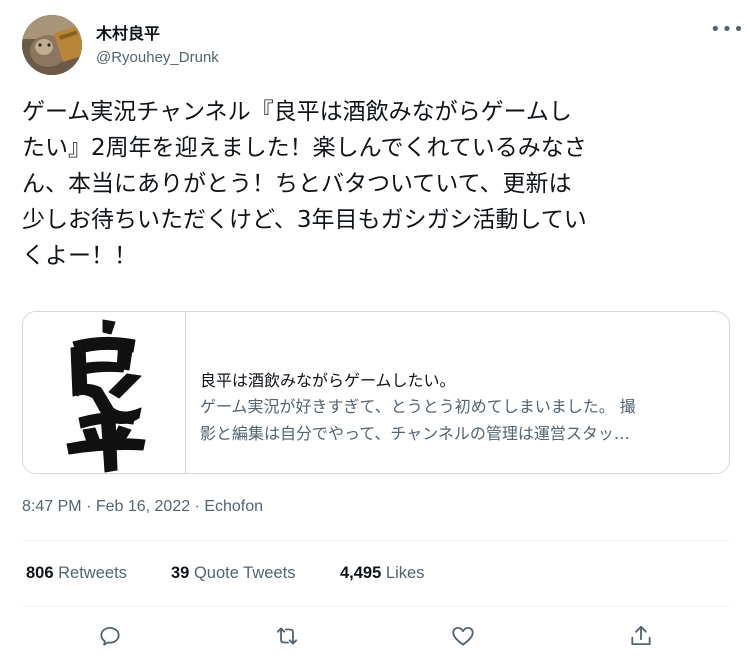 The width and height of the screenshot is (748, 664). I want to click on retweets-stat: 806 Retweets, so click(76, 573).